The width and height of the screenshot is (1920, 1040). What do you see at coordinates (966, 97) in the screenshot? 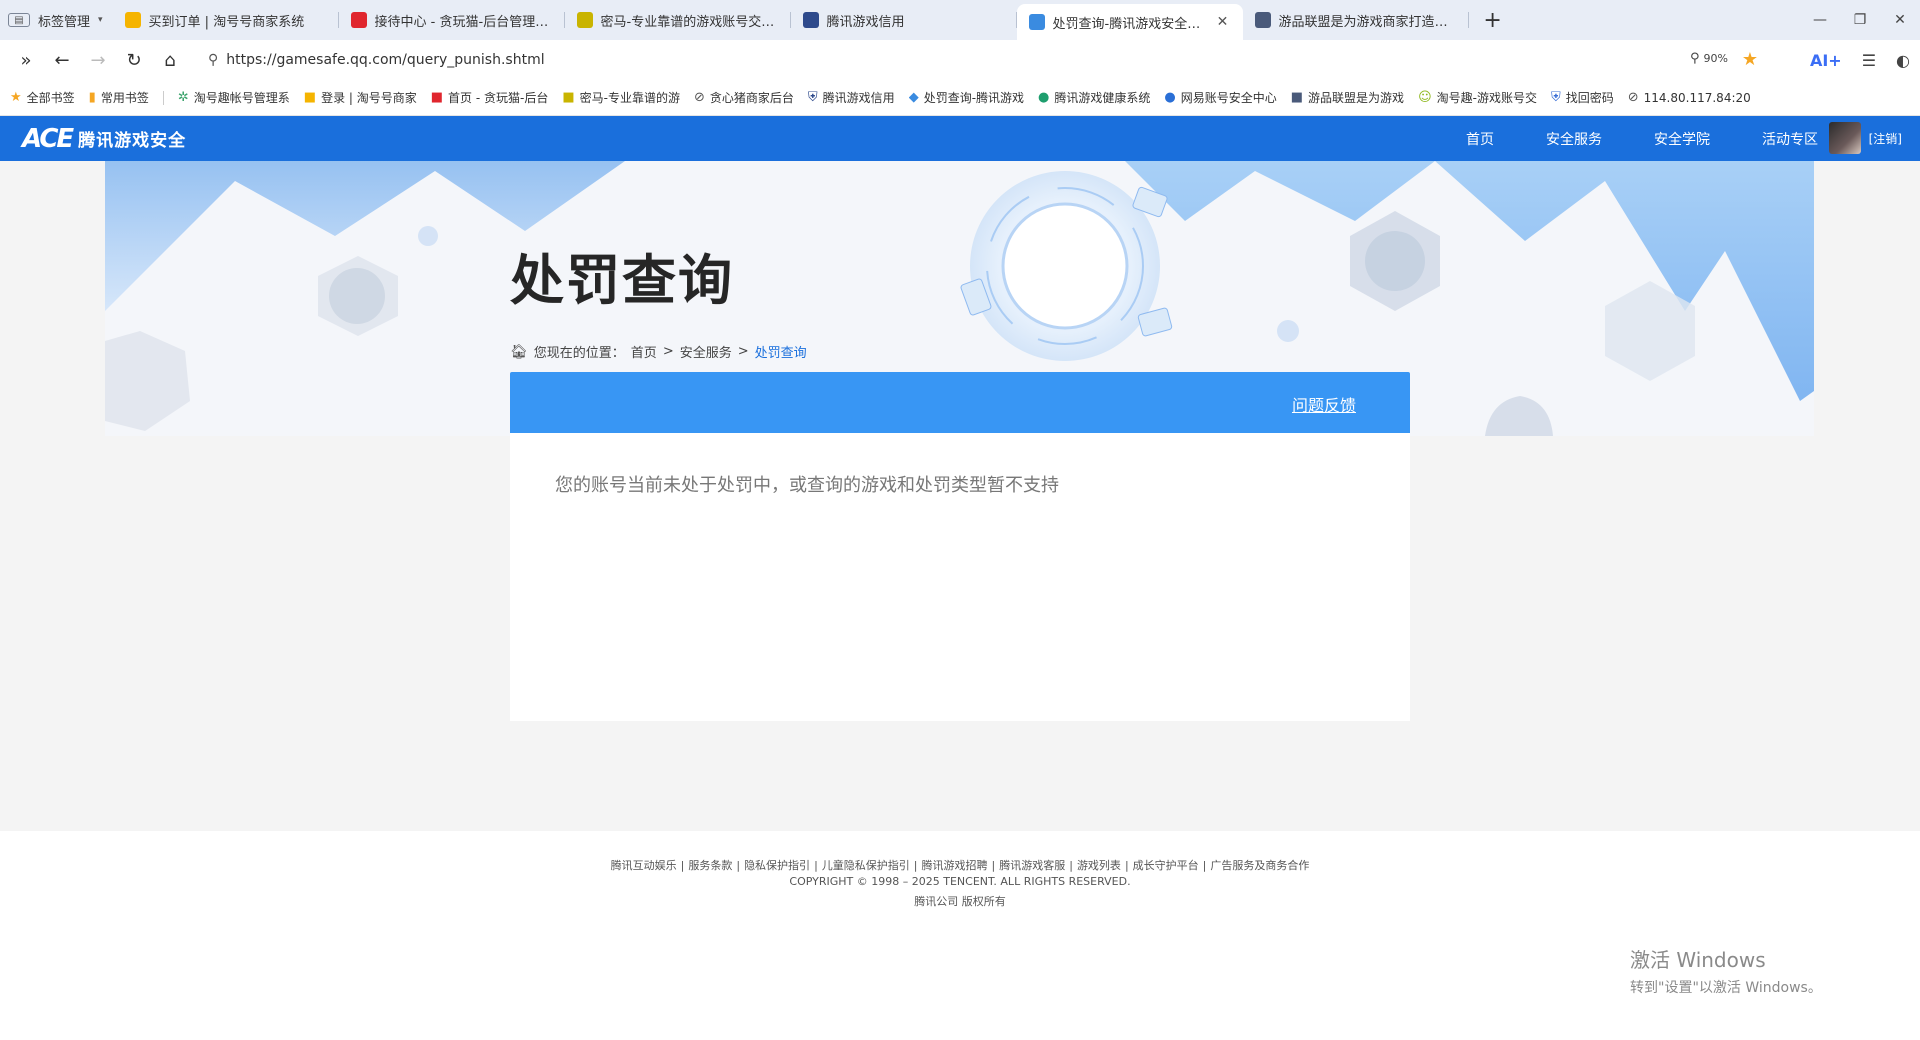
I see `bookmark-item: ◆ 处罚查询-腾讯游戏` at bounding box center [966, 97].